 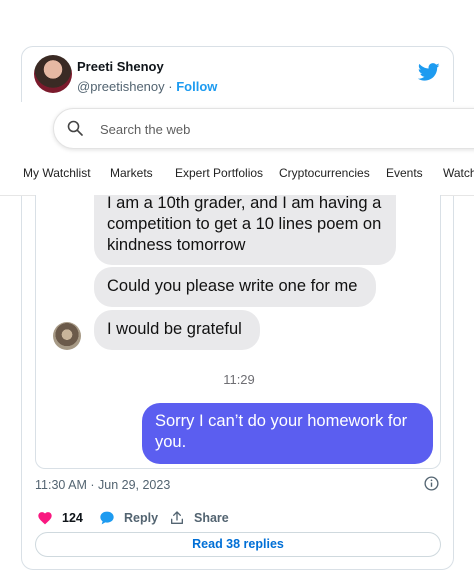 I want to click on outgoing-message-bubble: Sorry I can’t do your homework for you., so click(x=287, y=433).